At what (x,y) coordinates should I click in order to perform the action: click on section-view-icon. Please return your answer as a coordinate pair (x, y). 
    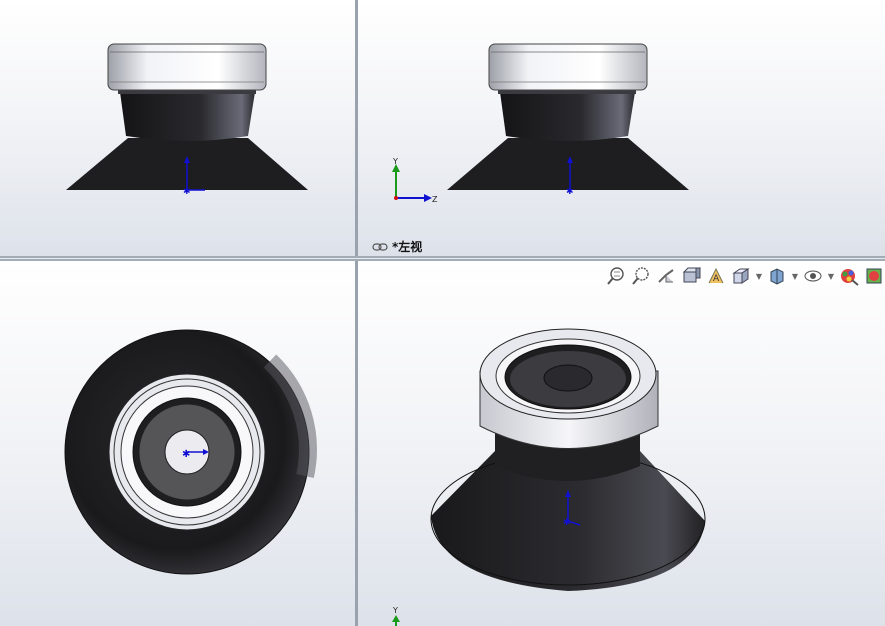
    Looking at the image, I should click on (691, 276).